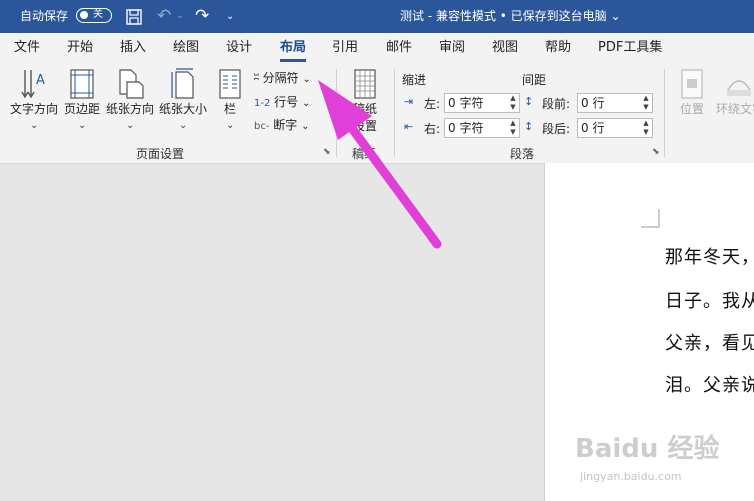 The width and height of the screenshot is (754, 501). Describe the element at coordinates (380, 164) in the screenshot. I see `annotation-arrow` at that location.